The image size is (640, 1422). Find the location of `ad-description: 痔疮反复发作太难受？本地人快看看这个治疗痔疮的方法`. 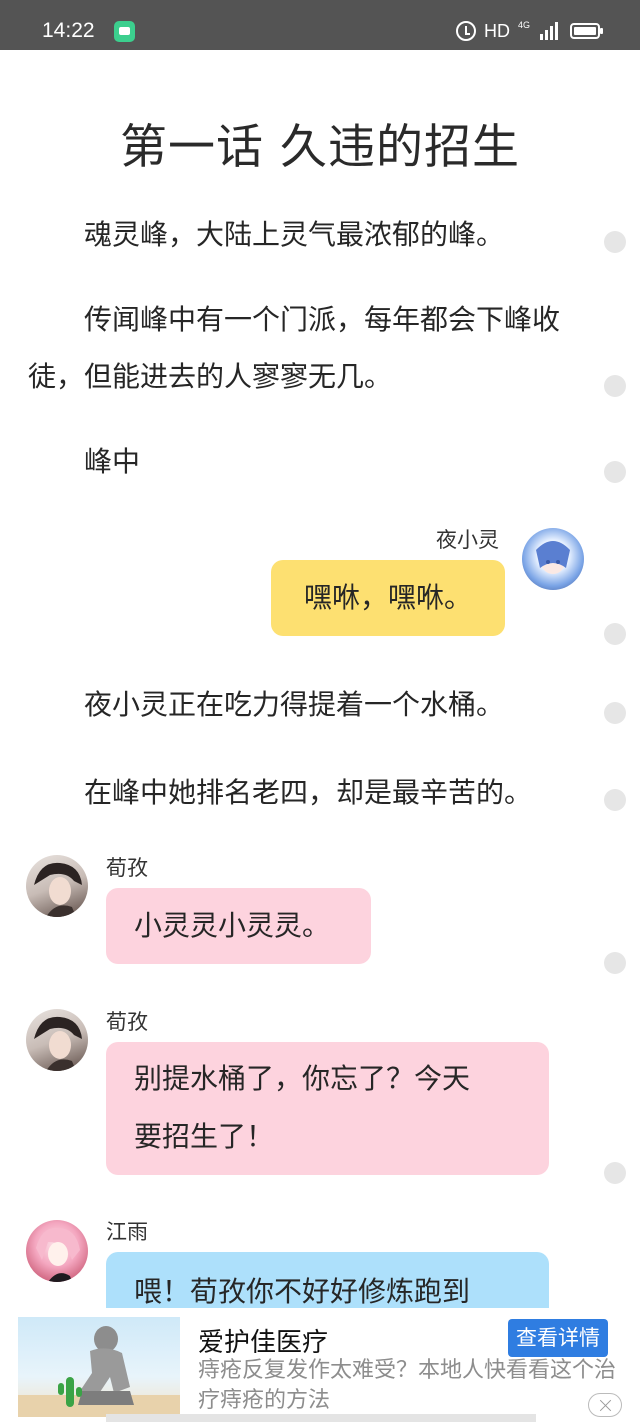

ad-description: 痔疮反复发作太难受？本地人快看看这个治疗痔疮的方法 is located at coordinates (408, 1386).